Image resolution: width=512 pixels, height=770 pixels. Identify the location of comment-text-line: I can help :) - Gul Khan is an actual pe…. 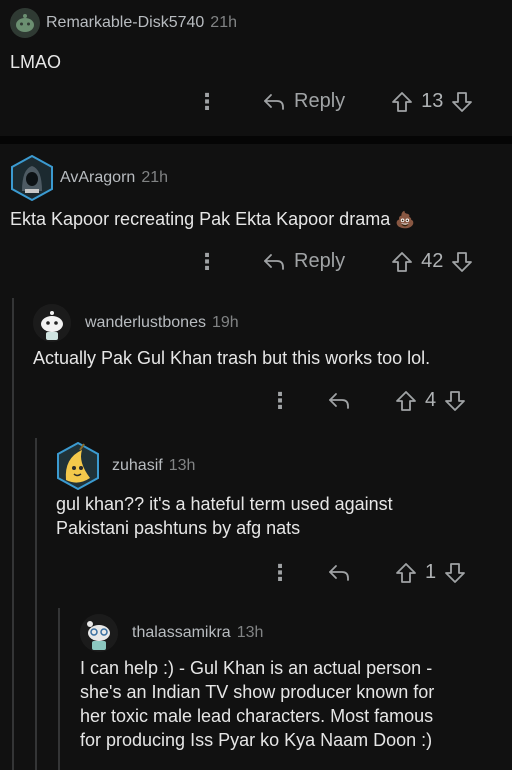
(256, 668).